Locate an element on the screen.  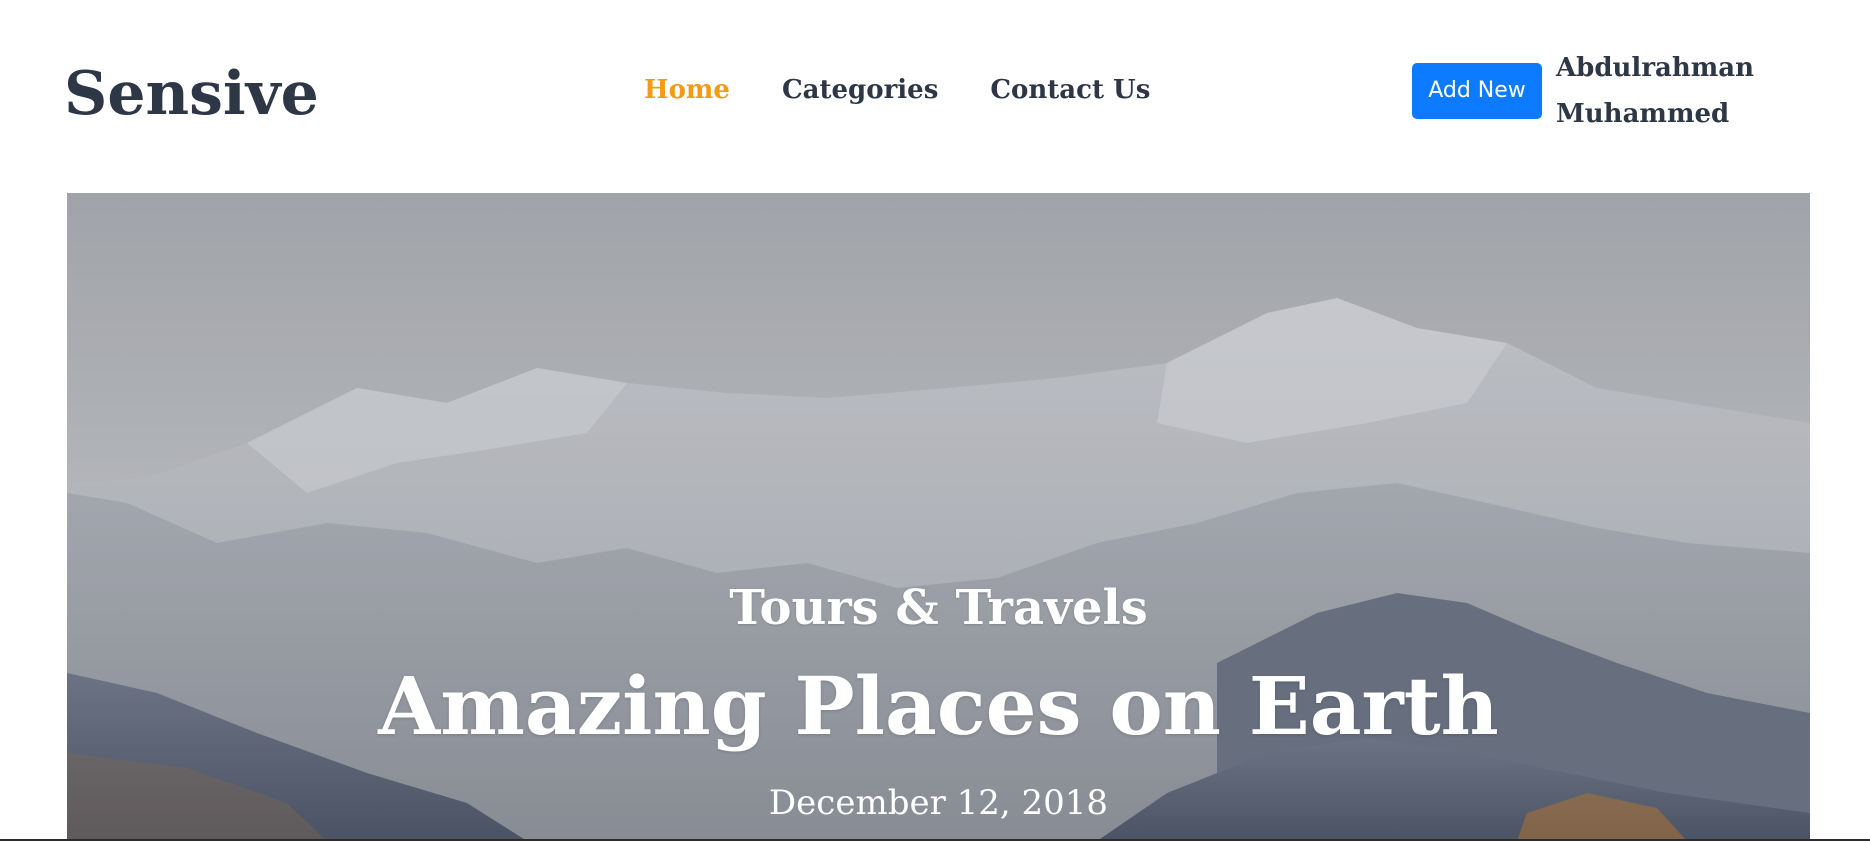
add-new-button: Add New is located at coordinates (1477, 91).